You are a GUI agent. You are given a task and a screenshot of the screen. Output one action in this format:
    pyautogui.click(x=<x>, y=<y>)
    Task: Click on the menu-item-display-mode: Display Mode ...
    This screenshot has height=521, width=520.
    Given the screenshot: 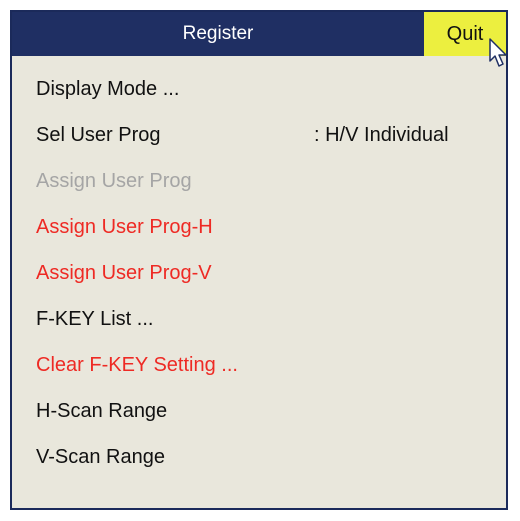 What is the action you would take?
    pyautogui.click(x=266, y=89)
    